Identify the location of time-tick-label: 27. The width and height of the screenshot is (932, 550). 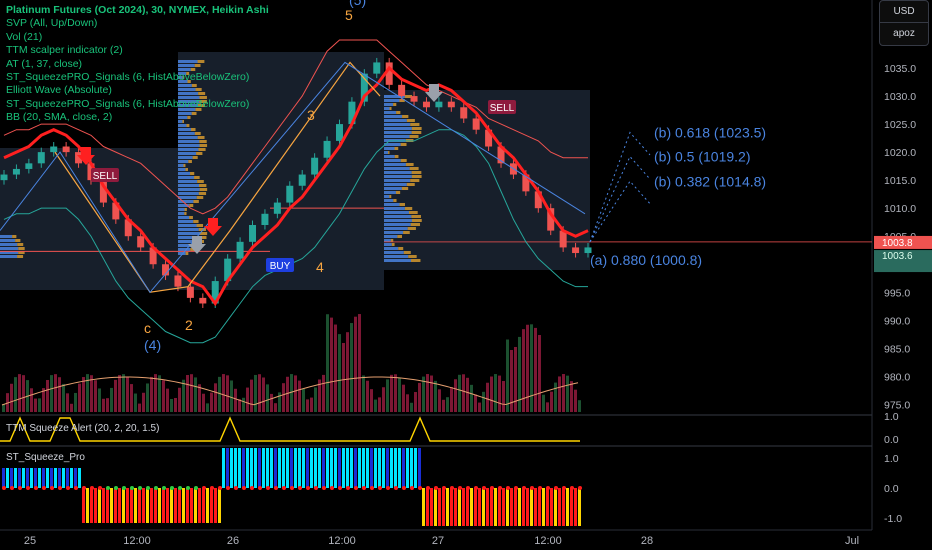
(438, 541).